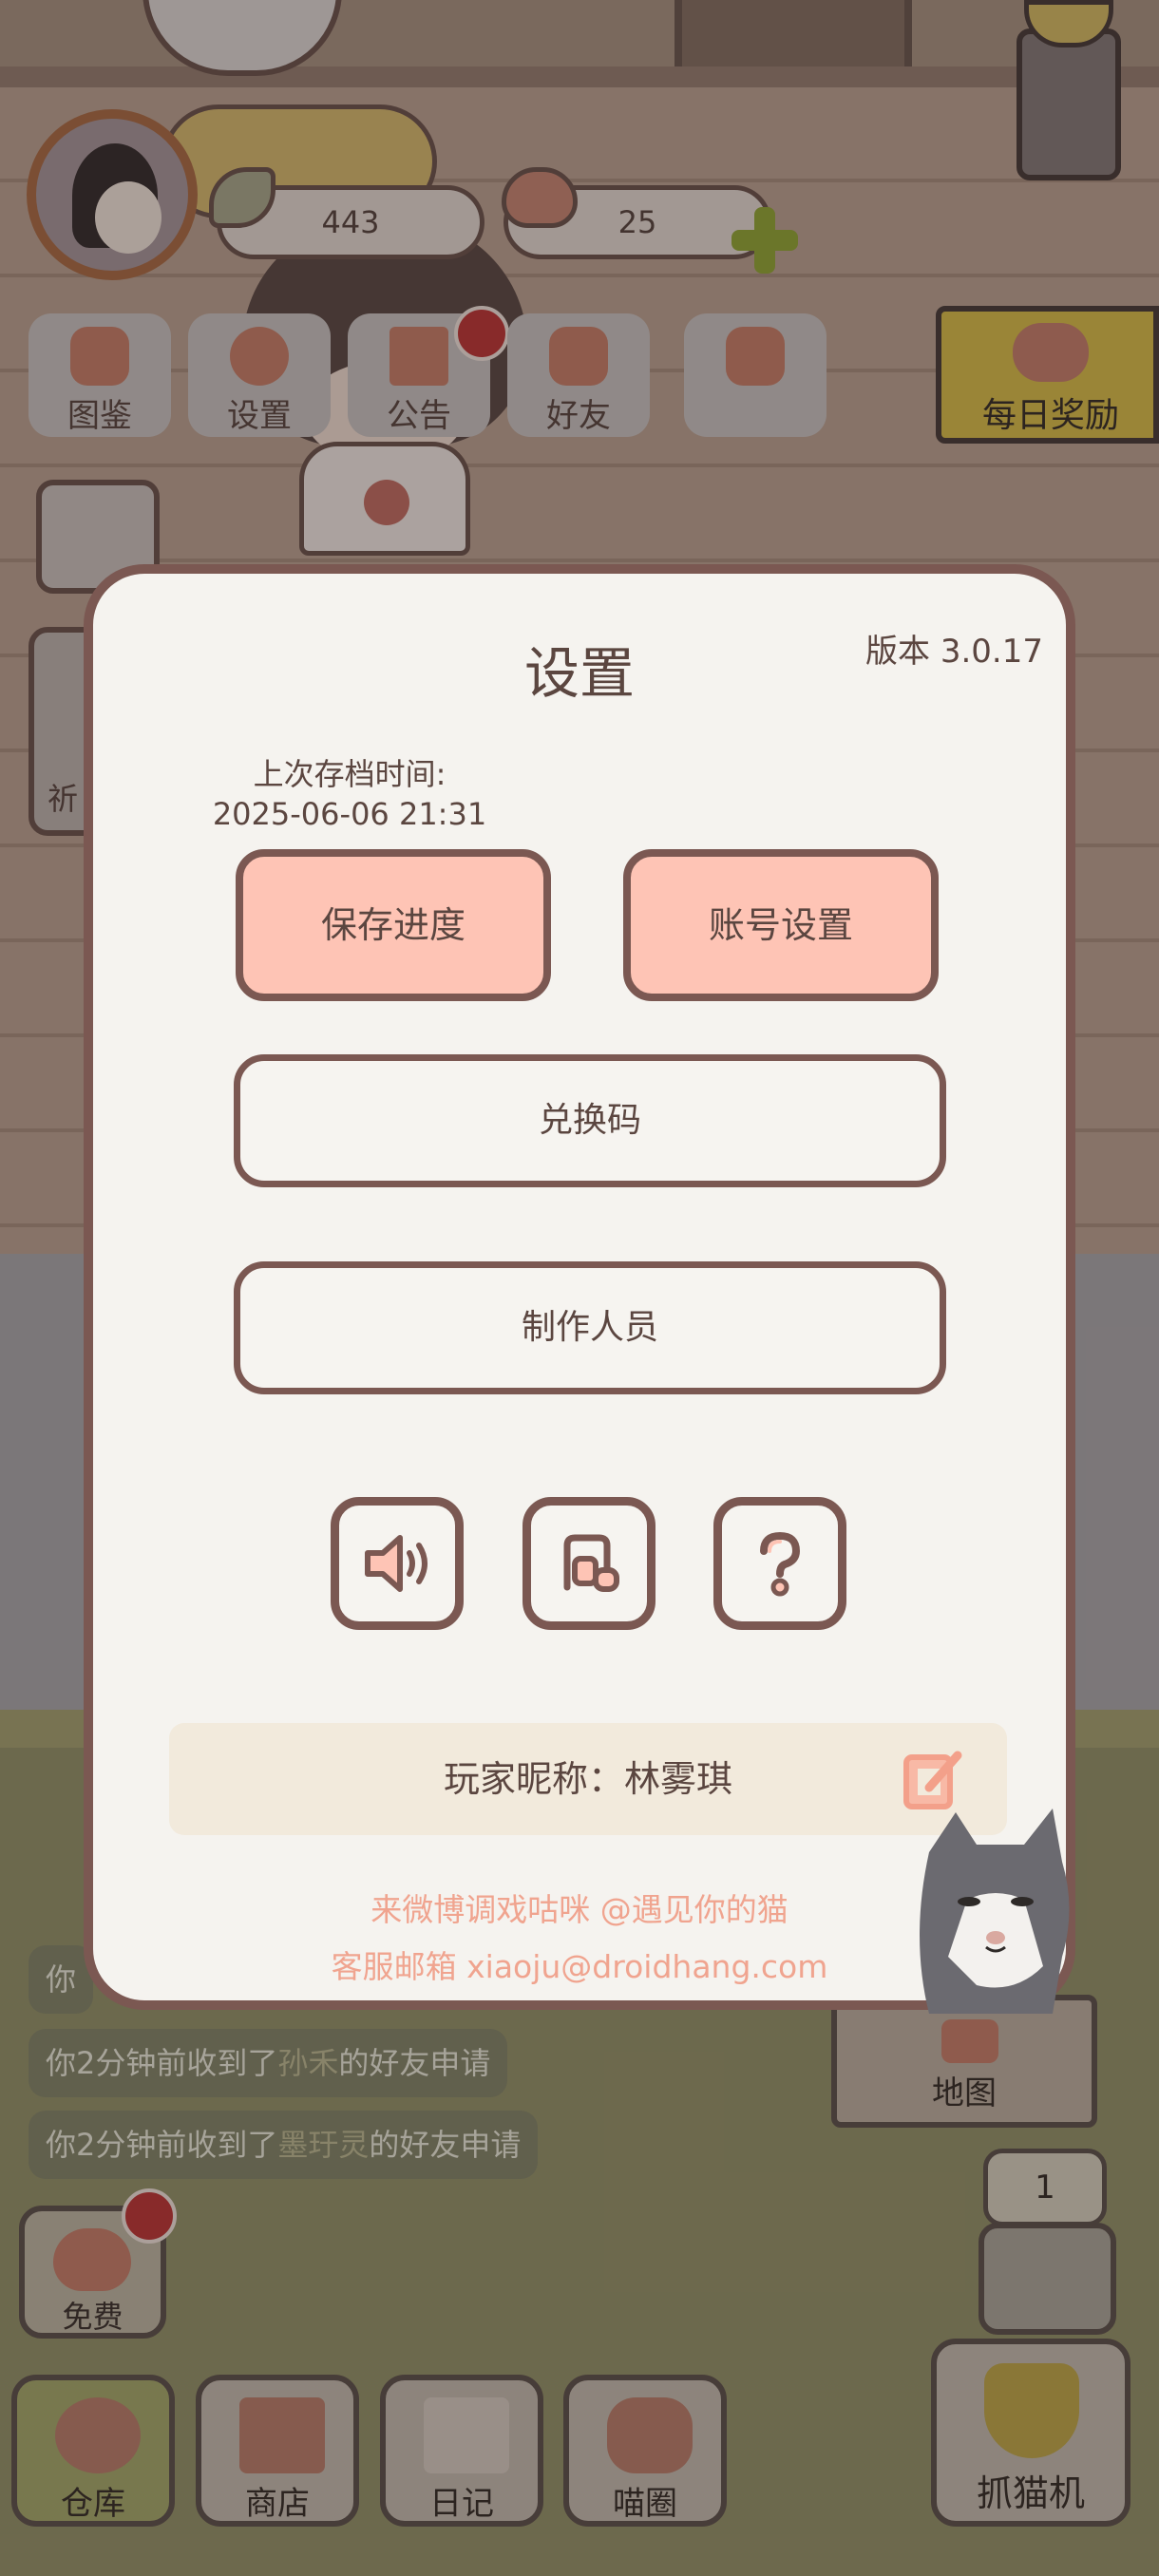 Image resolution: width=1159 pixels, height=2576 pixels. I want to click on nickname-bar: 玩家昵称：林雾琪, so click(588, 1779).